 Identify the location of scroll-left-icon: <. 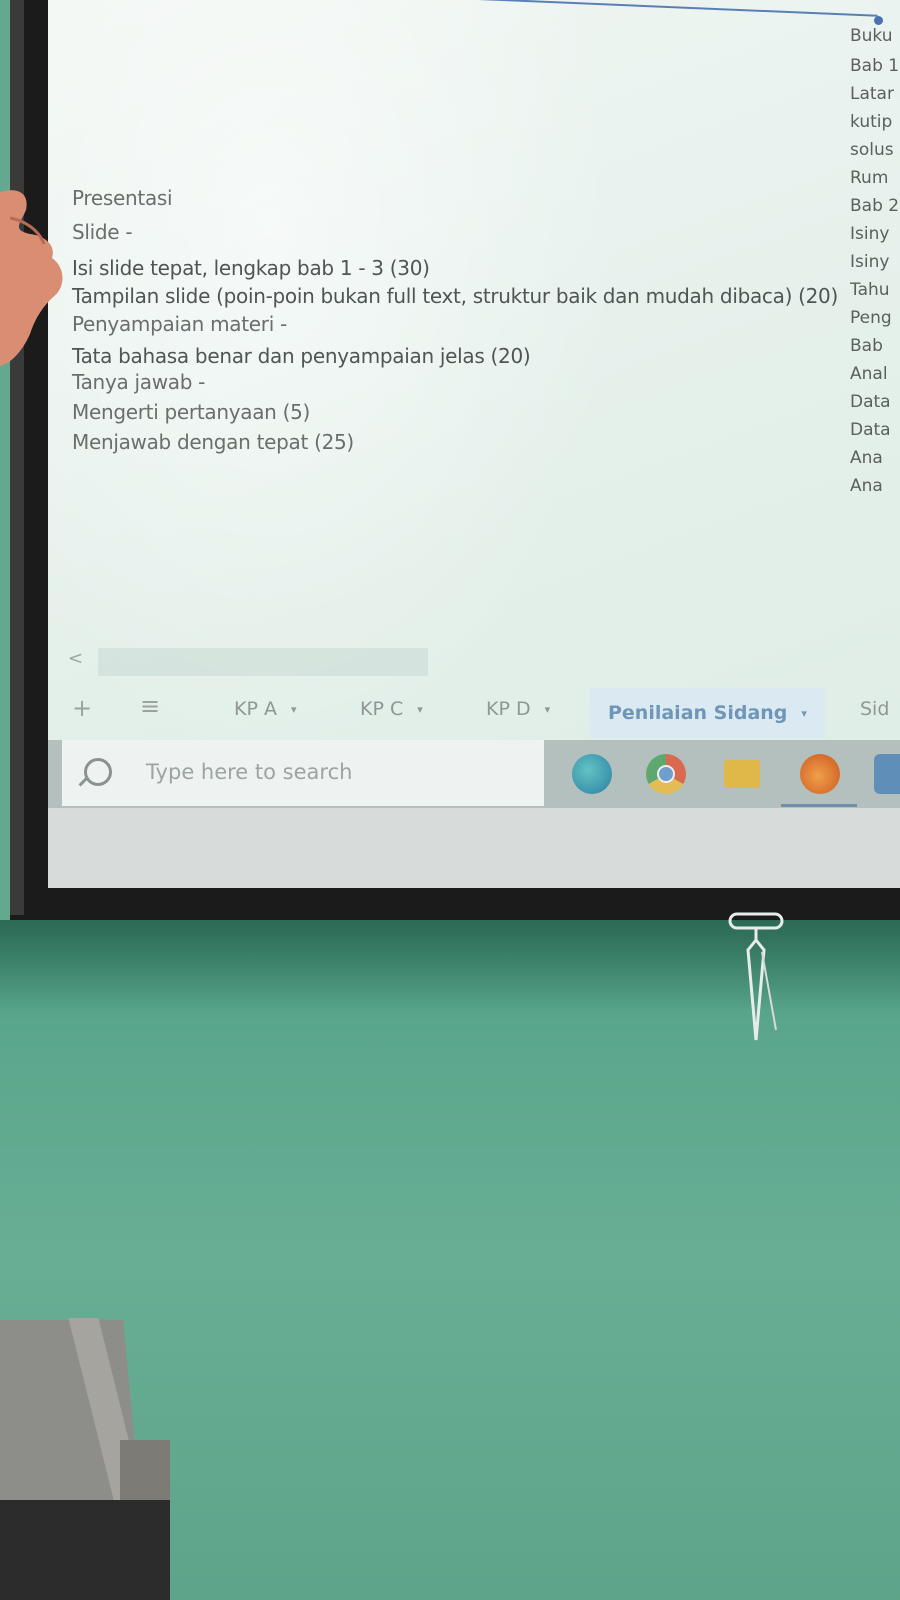
(75, 658).